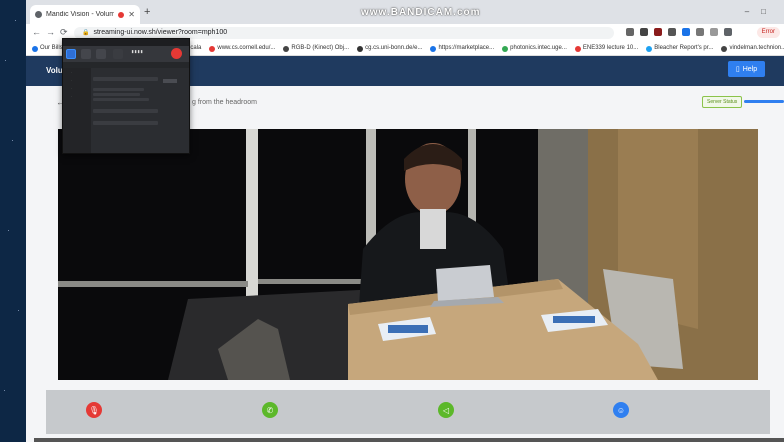 This screenshot has width=784, height=442. What do you see at coordinates (71, 54) in the screenshot?
I see `screen-mode-button` at bounding box center [71, 54].